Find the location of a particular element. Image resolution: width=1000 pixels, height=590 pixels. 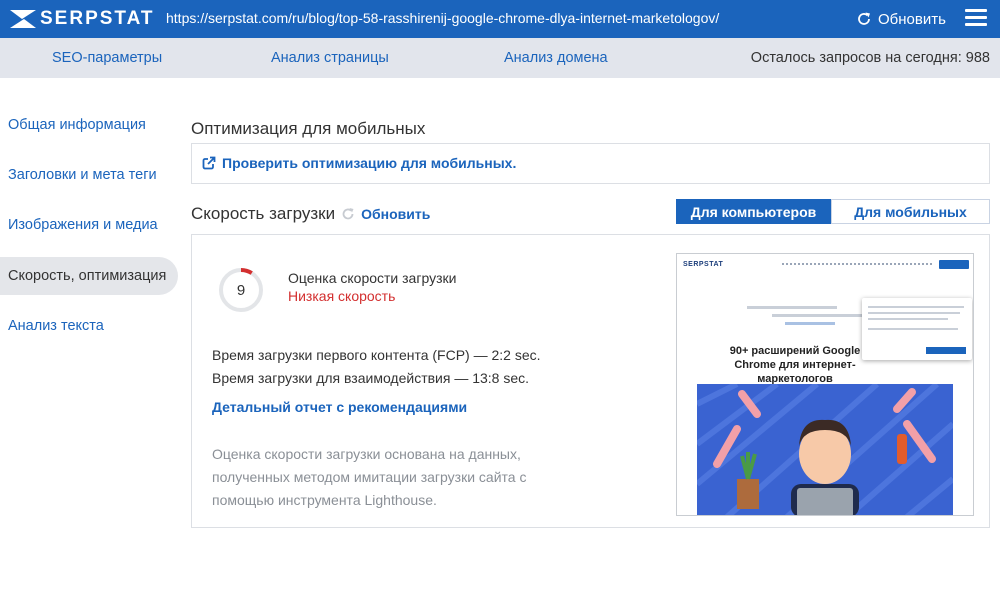

requests-remaining: Осталось запросов на сегодня: 988 is located at coordinates (870, 58).